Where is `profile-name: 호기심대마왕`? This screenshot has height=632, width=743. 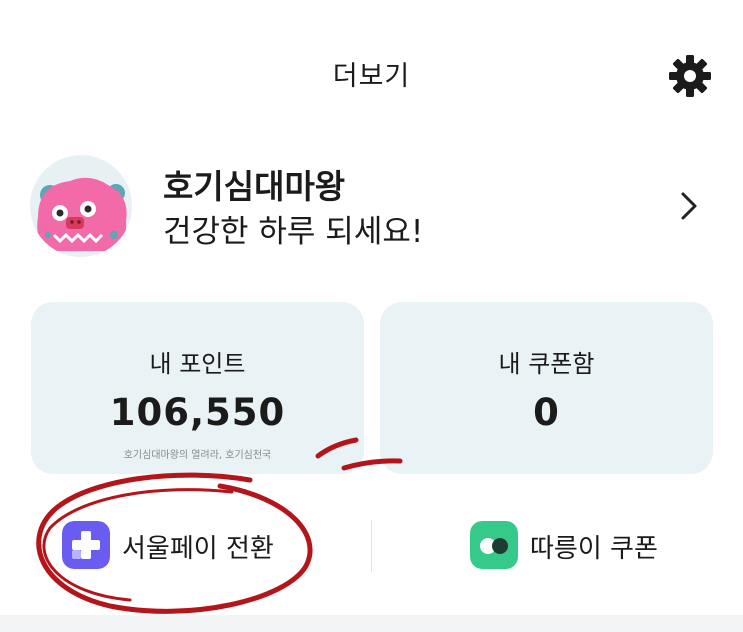
profile-name: 호기심대마왕 is located at coordinates (254, 186).